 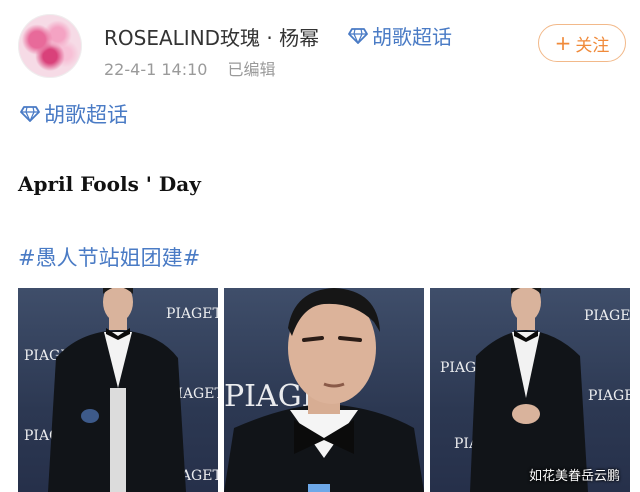 I want to click on timestamp: 22-4-1 14:10, so click(x=156, y=69).